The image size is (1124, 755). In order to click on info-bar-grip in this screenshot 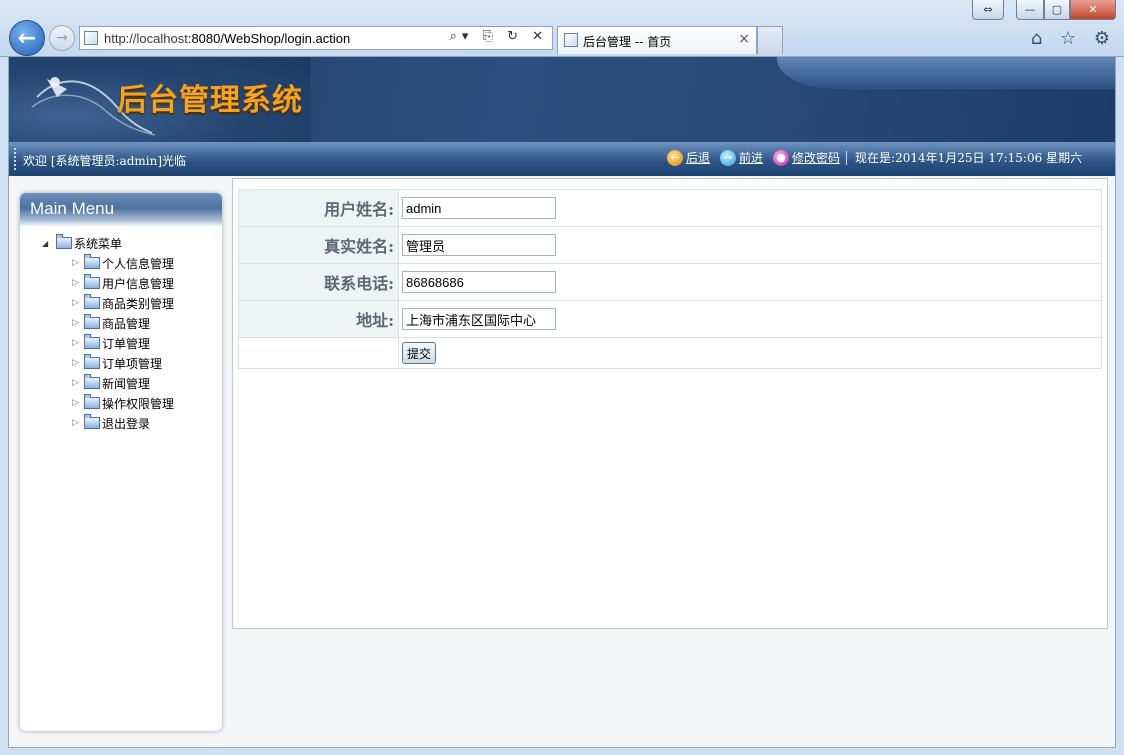, I will do `click(16, 159)`.